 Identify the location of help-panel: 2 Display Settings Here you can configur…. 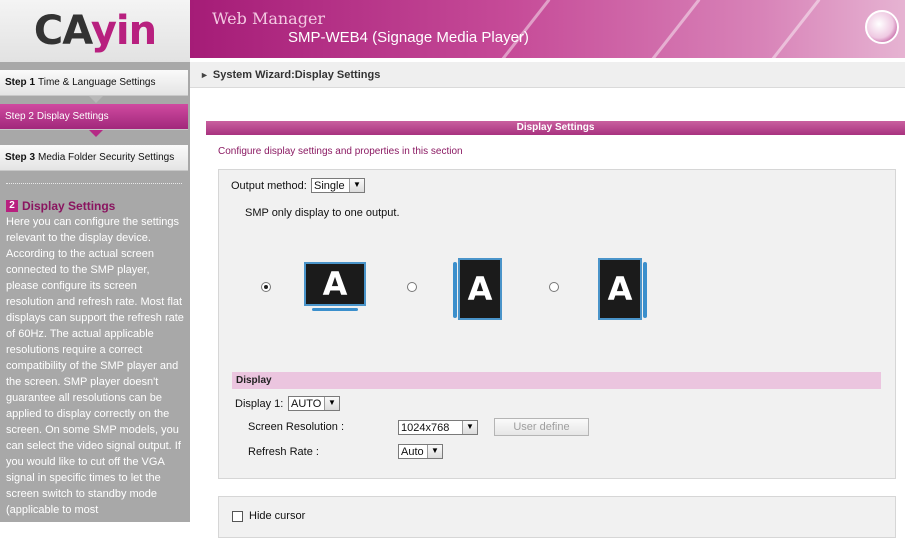
(95, 358).